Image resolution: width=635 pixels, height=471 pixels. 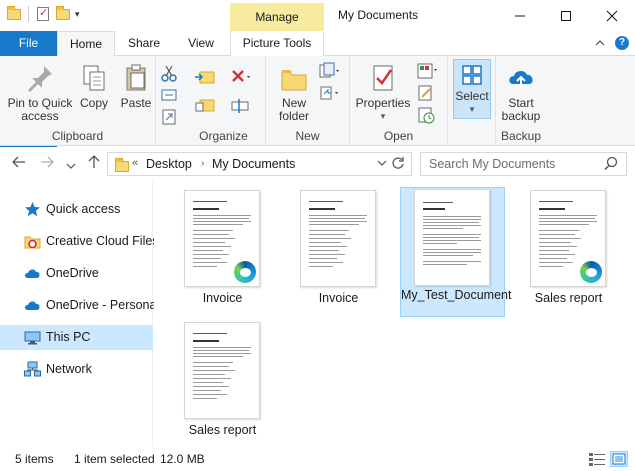 What do you see at coordinates (71, 166) in the screenshot?
I see `recent-locations-chevron-icon` at bounding box center [71, 166].